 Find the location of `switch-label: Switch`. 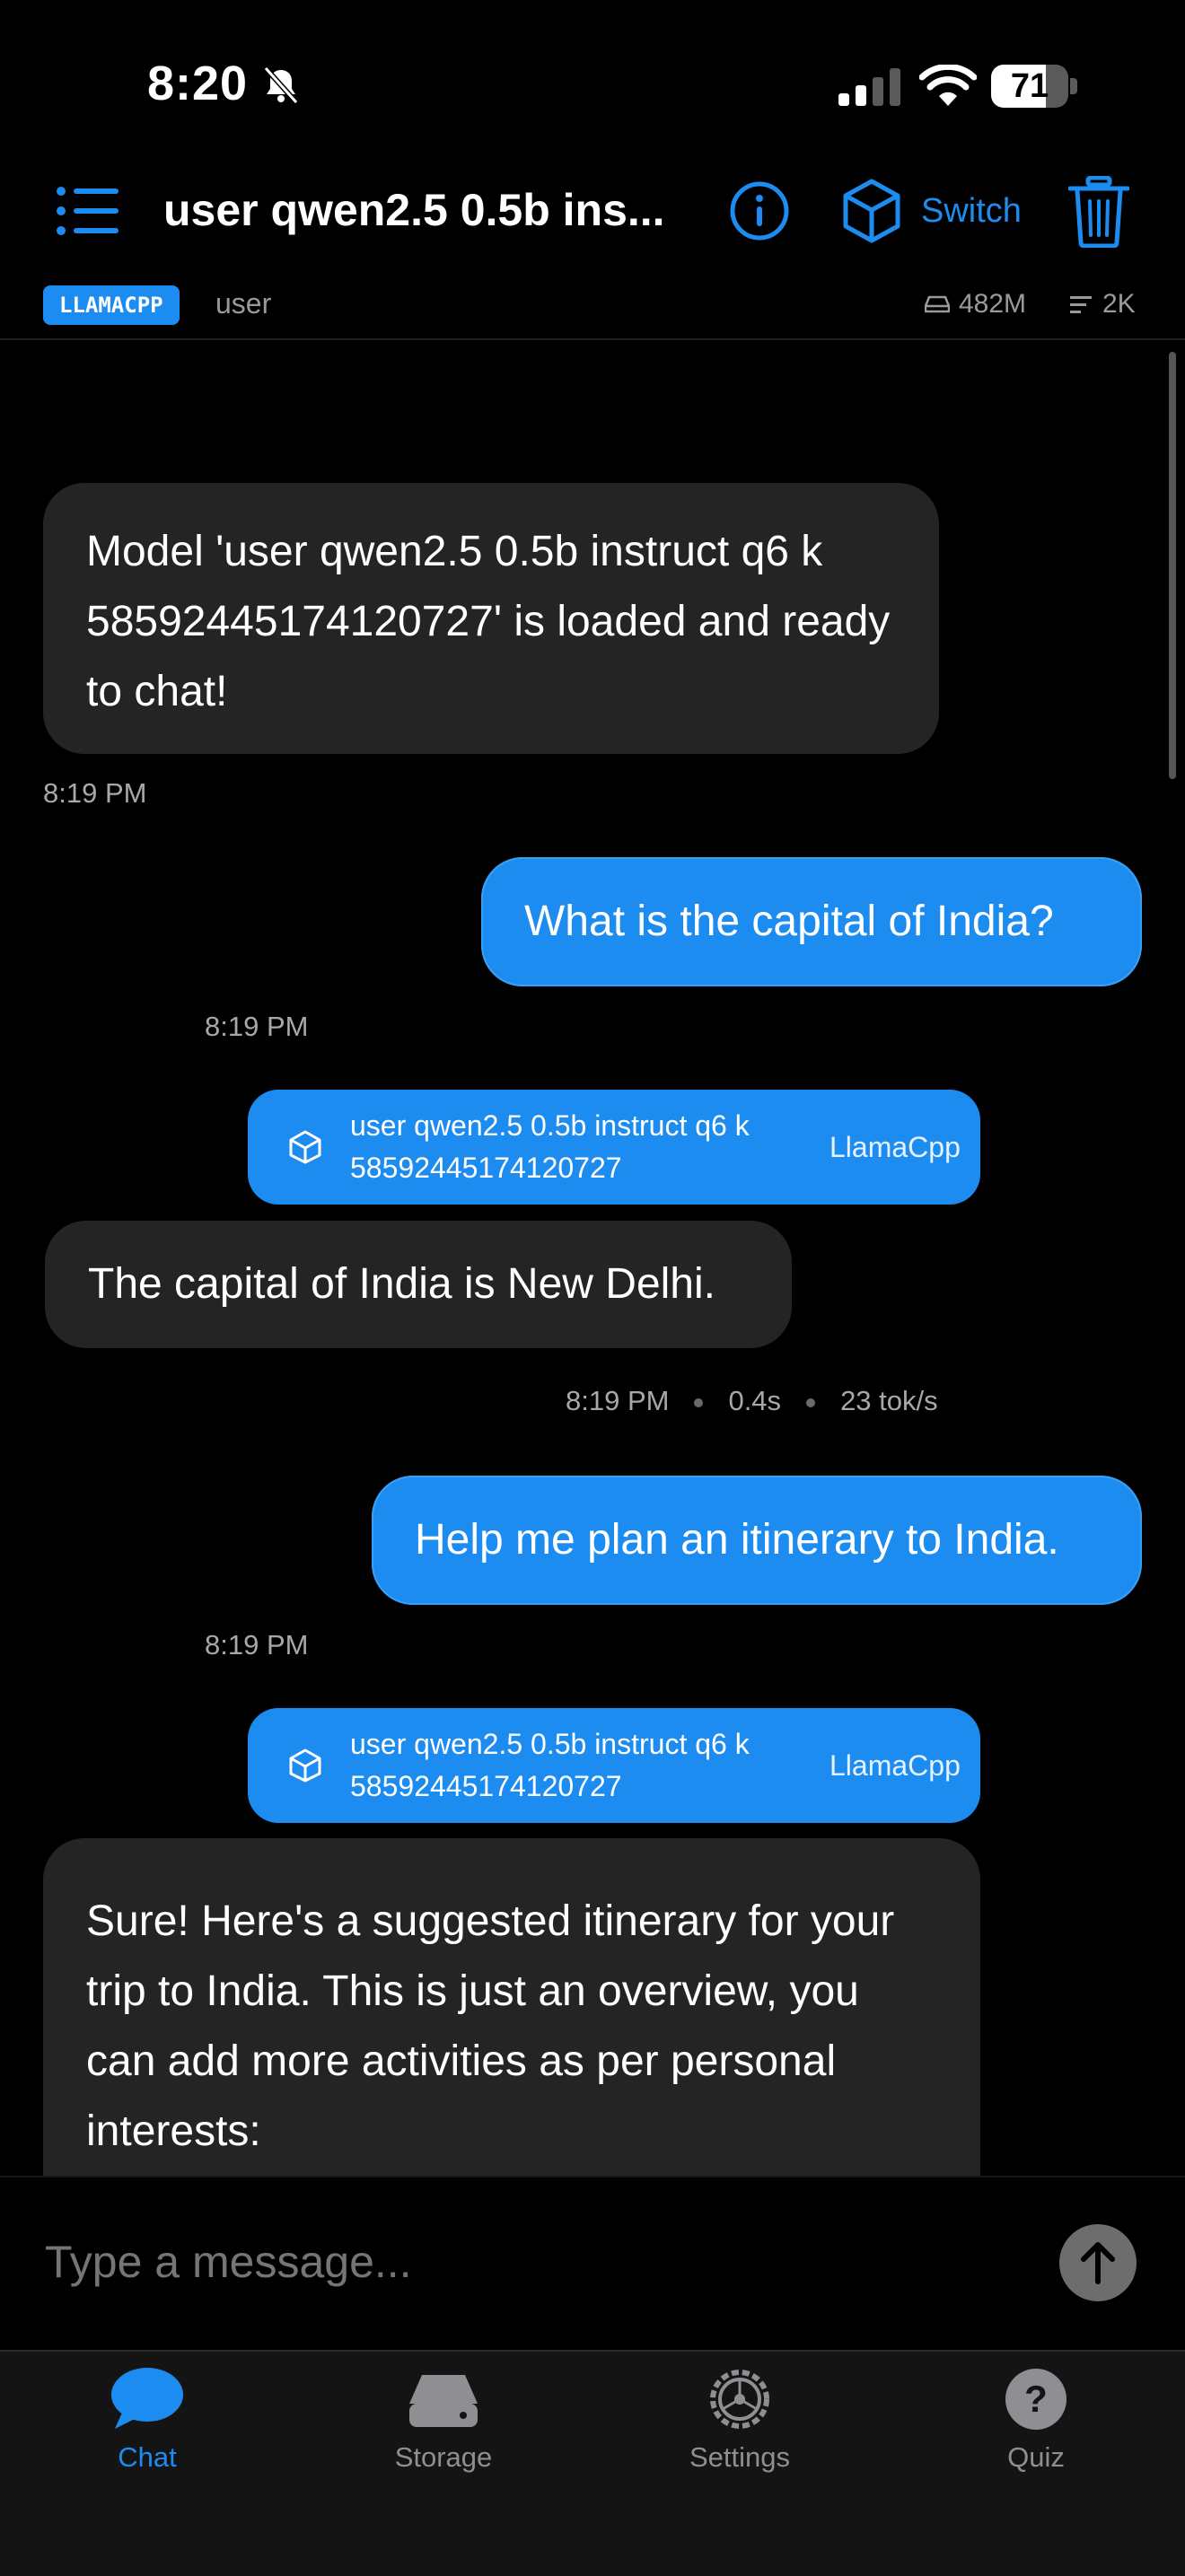

switch-label: Switch is located at coordinates (971, 210).